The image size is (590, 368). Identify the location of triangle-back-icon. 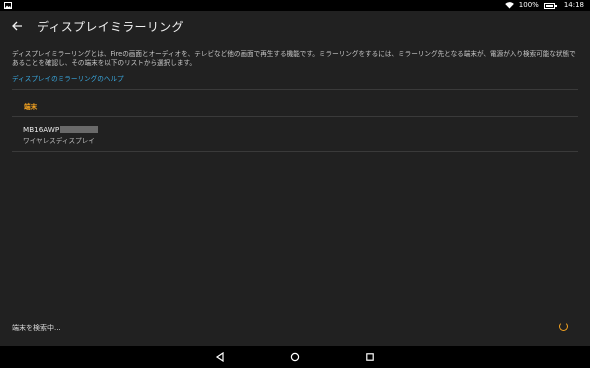
(219, 357).